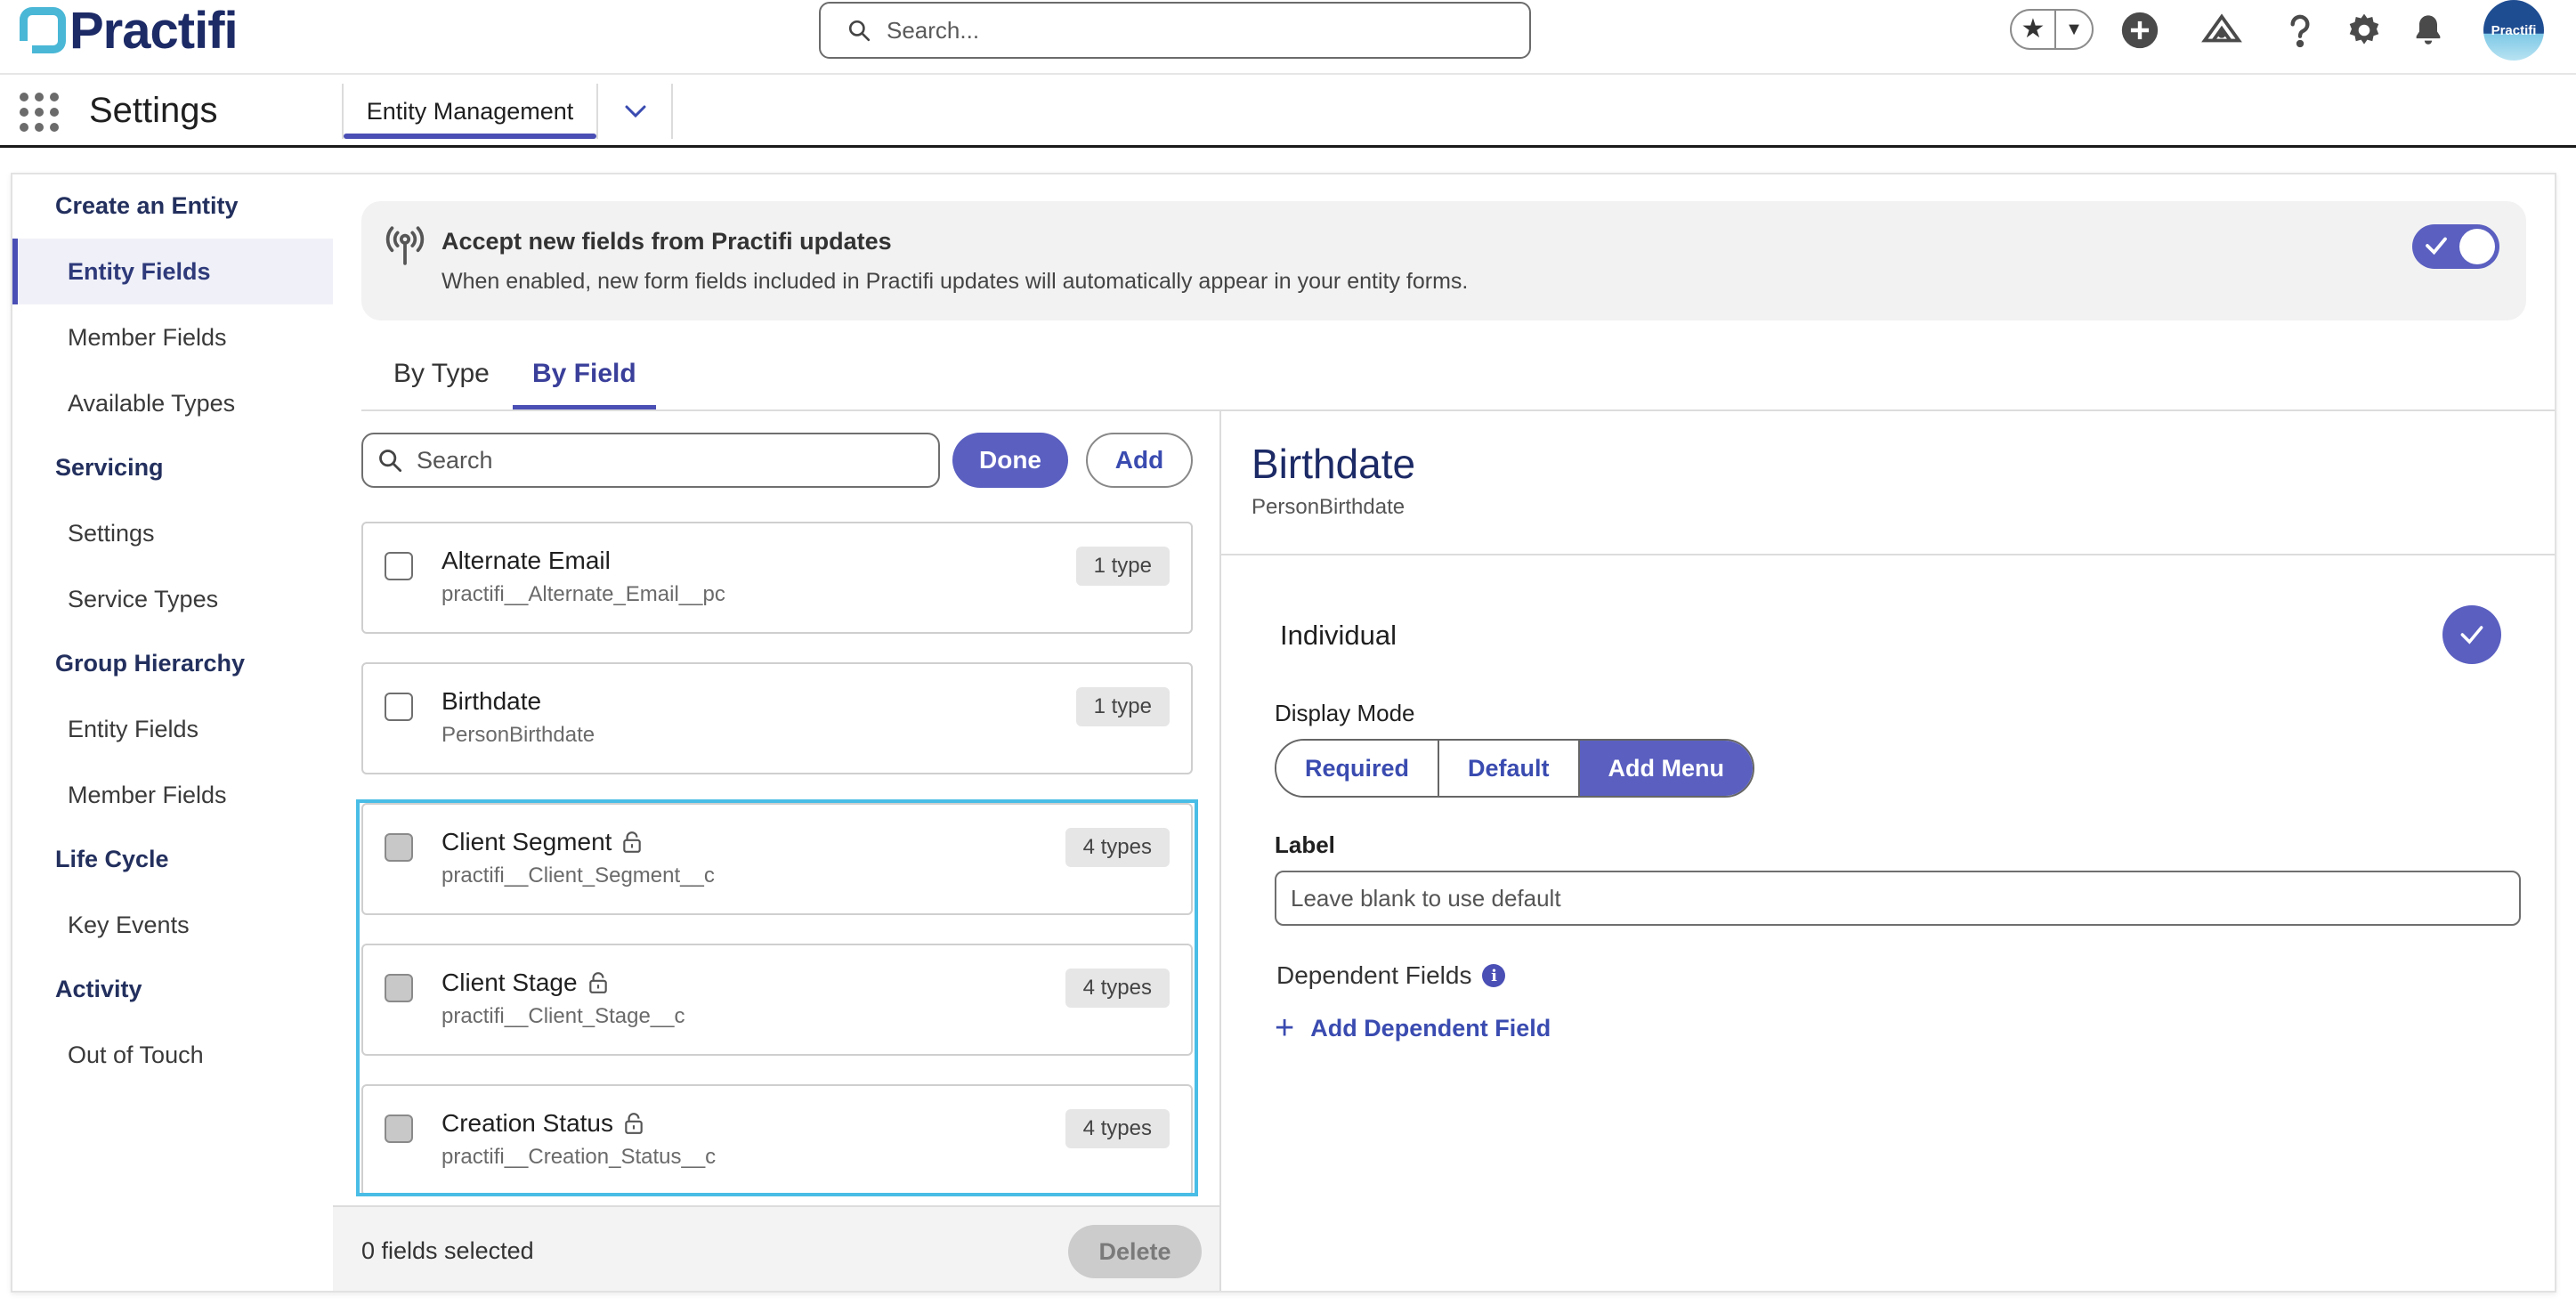 Image resolution: width=2576 pixels, height=1305 pixels. What do you see at coordinates (1338, 636) in the screenshot?
I see `entity-type-name: Individual` at bounding box center [1338, 636].